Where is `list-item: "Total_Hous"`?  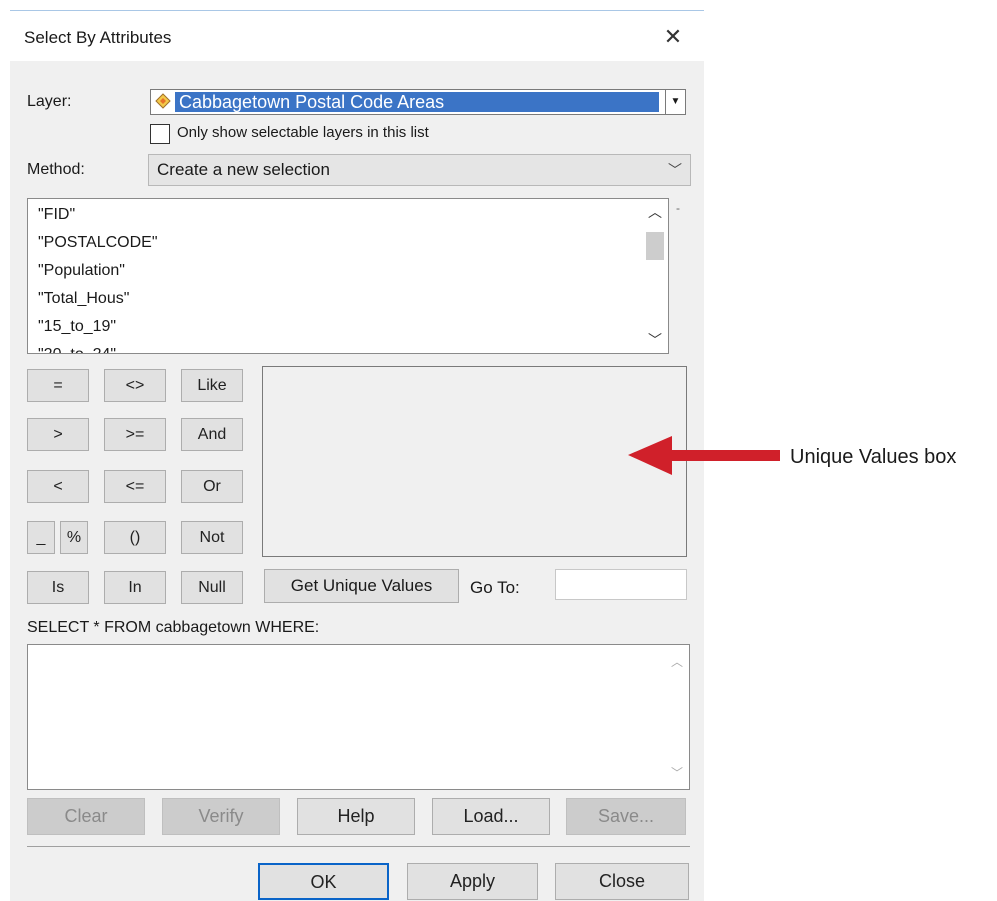 list-item: "Total_Hous" is located at coordinates (83, 299).